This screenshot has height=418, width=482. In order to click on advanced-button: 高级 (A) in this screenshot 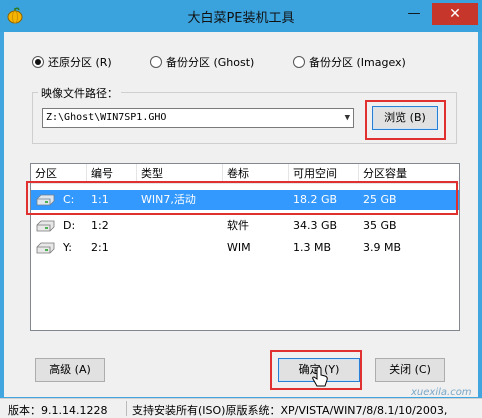, I will do `click(70, 370)`.